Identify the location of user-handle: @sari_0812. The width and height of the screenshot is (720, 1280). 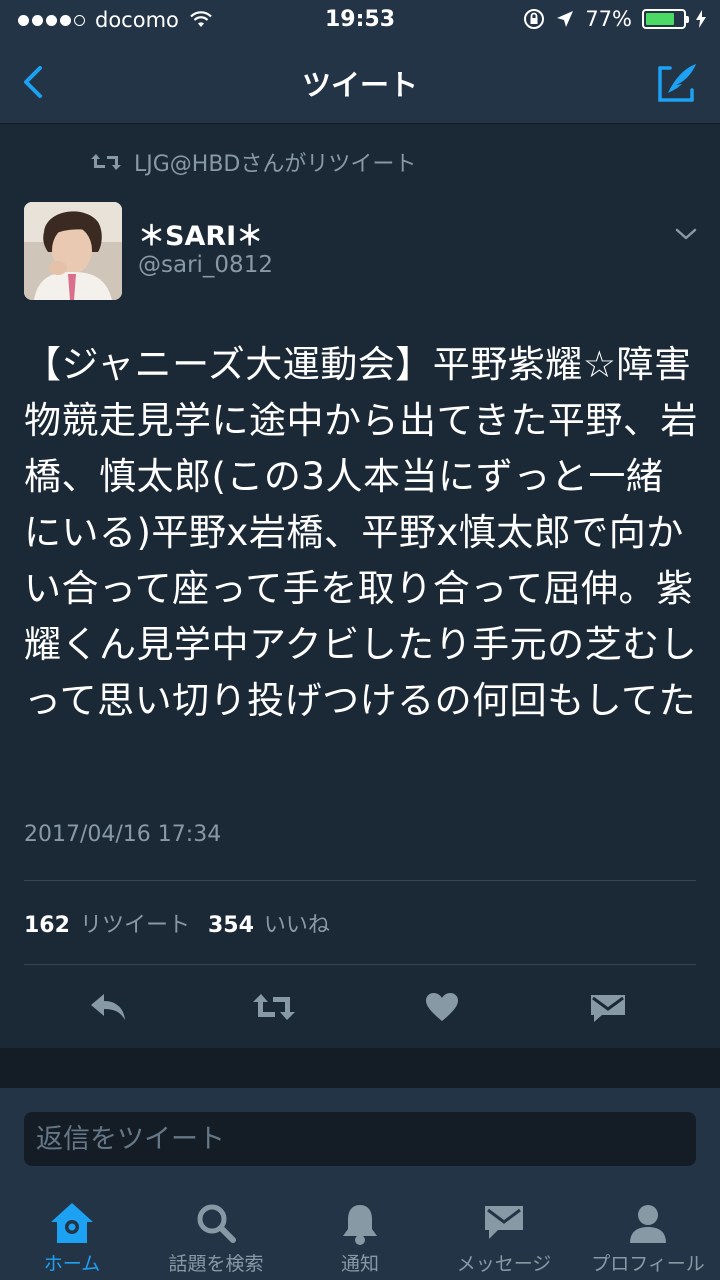
(205, 265).